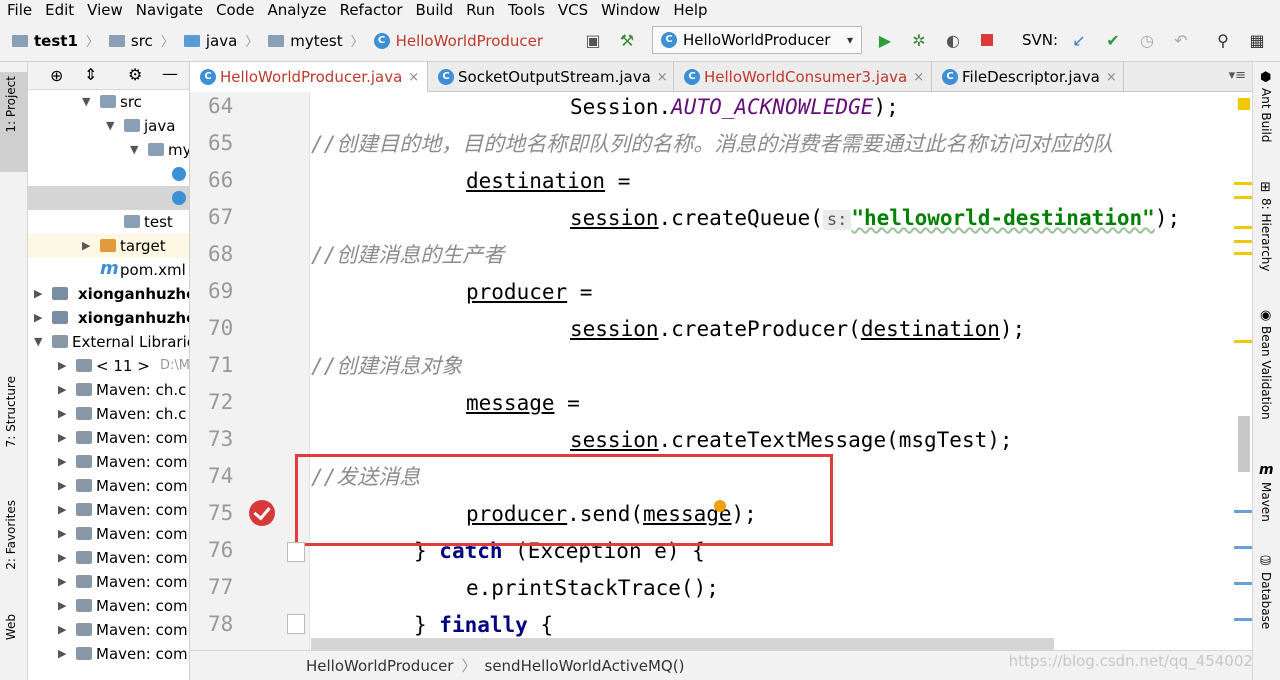  What do you see at coordinates (220, 40) in the screenshot?
I see `breadcrumb-java: java 〉` at bounding box center [220, 40].